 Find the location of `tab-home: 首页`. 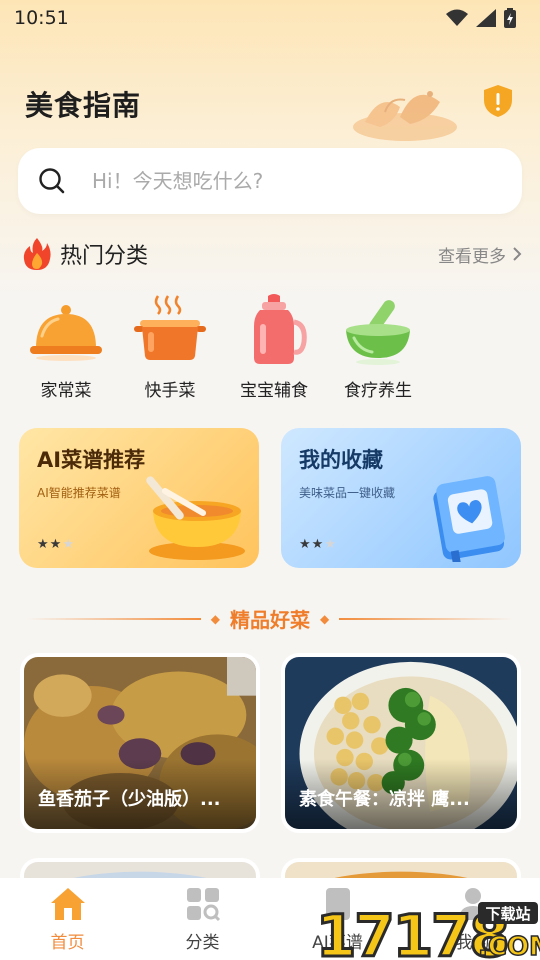

tab-home: 首页 is located at coordinates (68, 919).